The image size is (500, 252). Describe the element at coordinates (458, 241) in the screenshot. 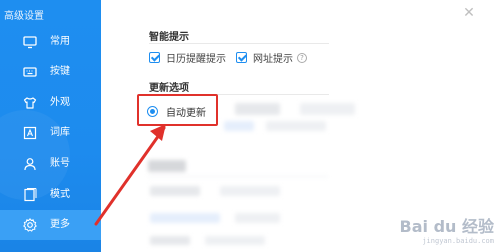

I see `watermark-url: jingyan.baidu.com` at that location.